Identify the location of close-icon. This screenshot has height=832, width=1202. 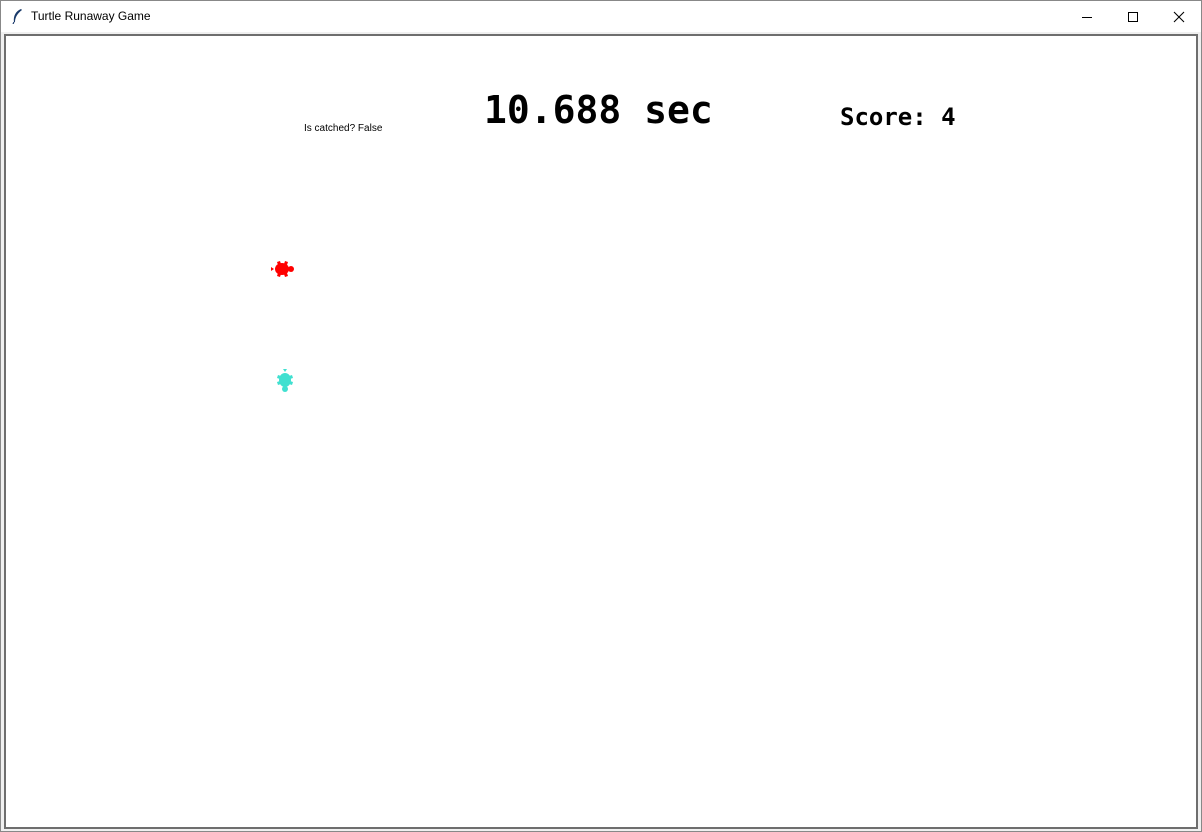
(1179, 17).